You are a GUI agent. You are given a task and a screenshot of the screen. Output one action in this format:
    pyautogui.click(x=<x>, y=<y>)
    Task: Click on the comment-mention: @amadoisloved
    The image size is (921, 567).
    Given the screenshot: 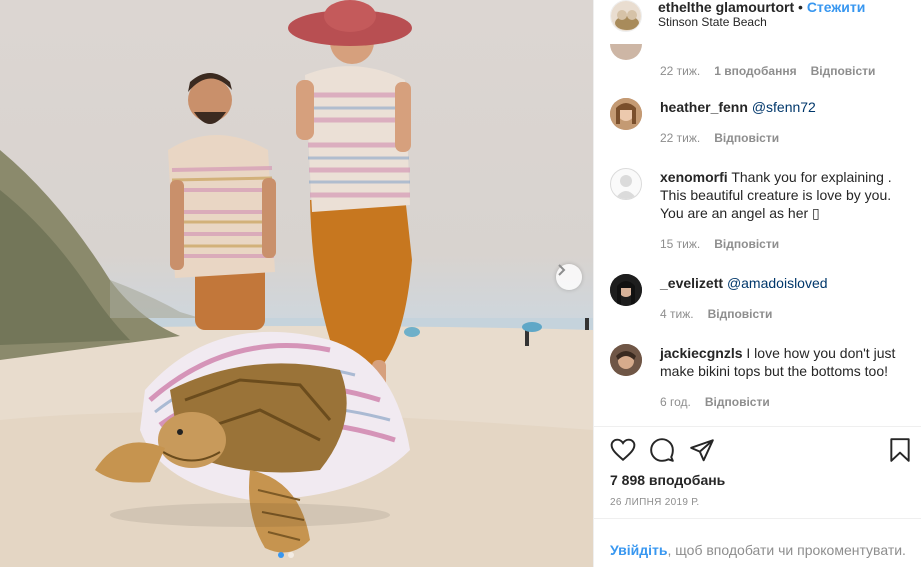 What is the action you would take?
    pyautogui.click(x=777, y=283)
    